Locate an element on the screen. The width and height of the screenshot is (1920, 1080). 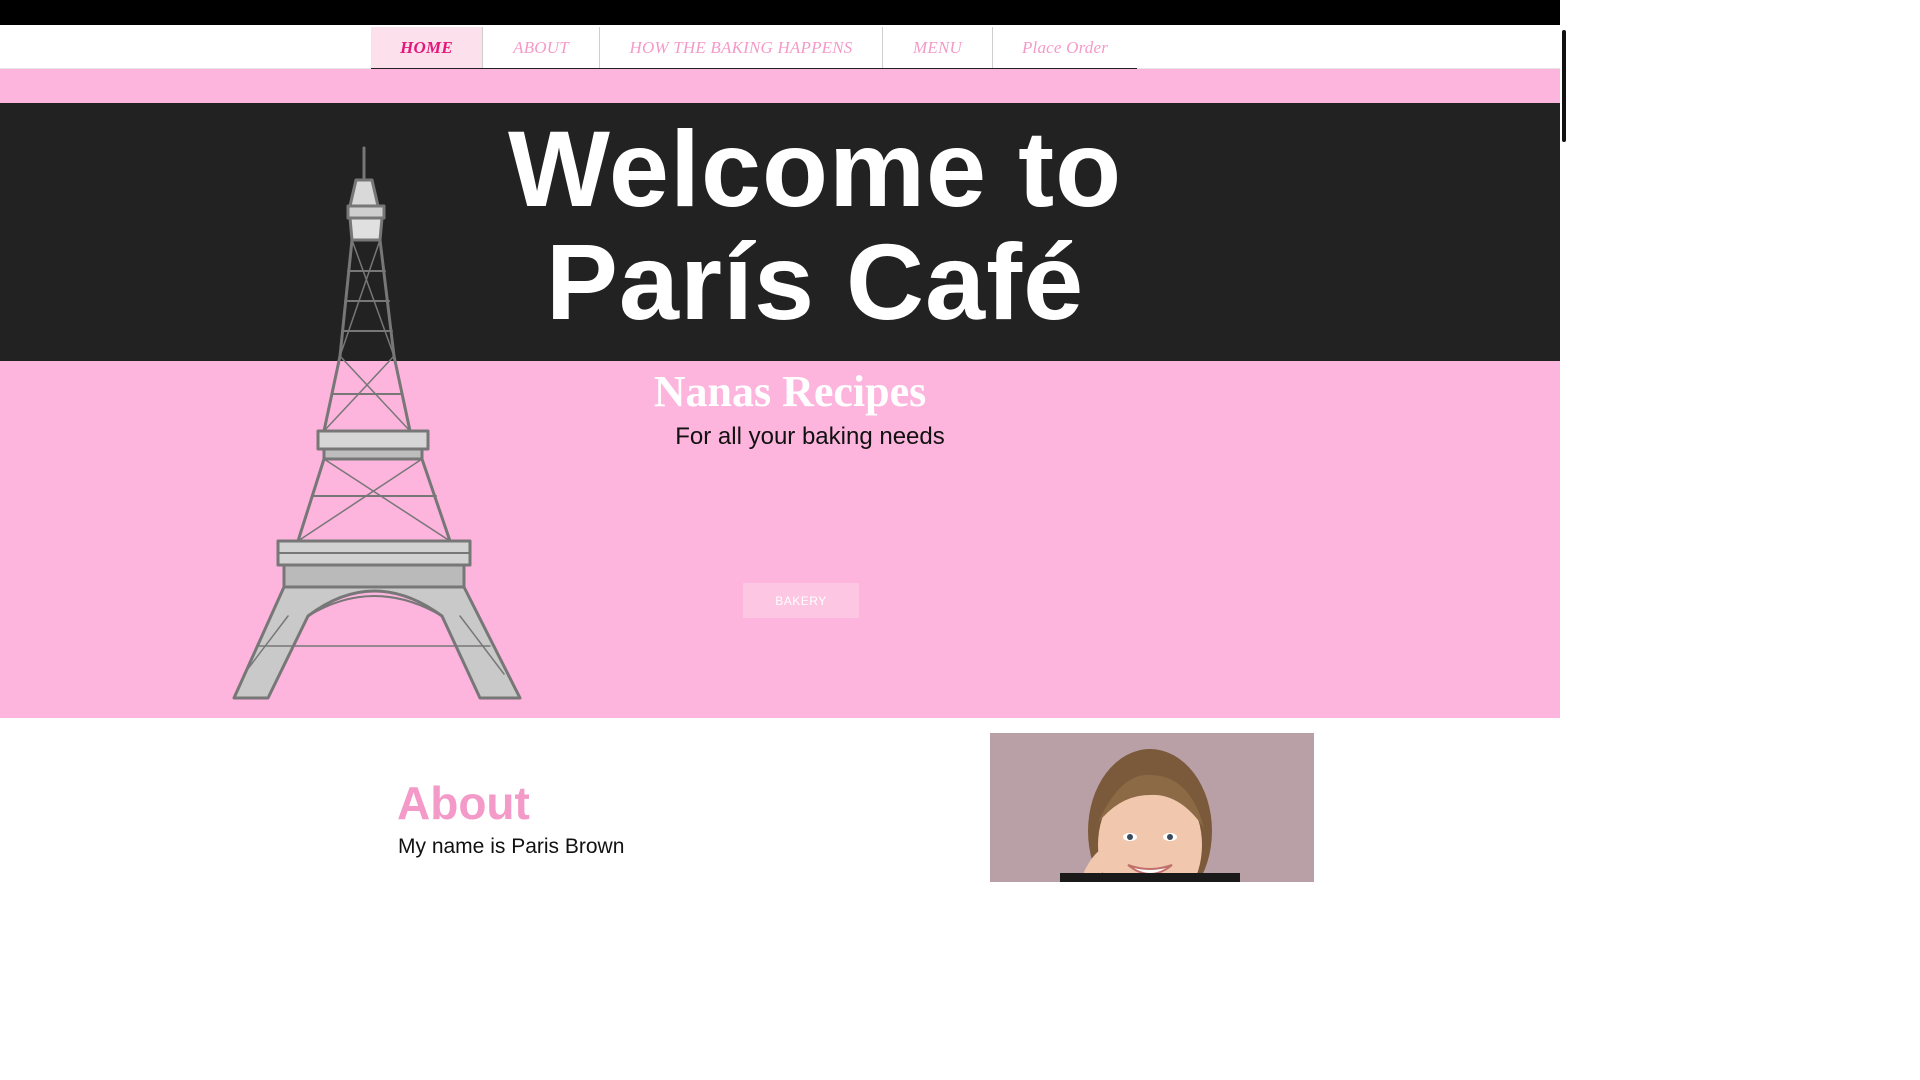
profile-photo-illustration is located at coordinates (1152, 807).